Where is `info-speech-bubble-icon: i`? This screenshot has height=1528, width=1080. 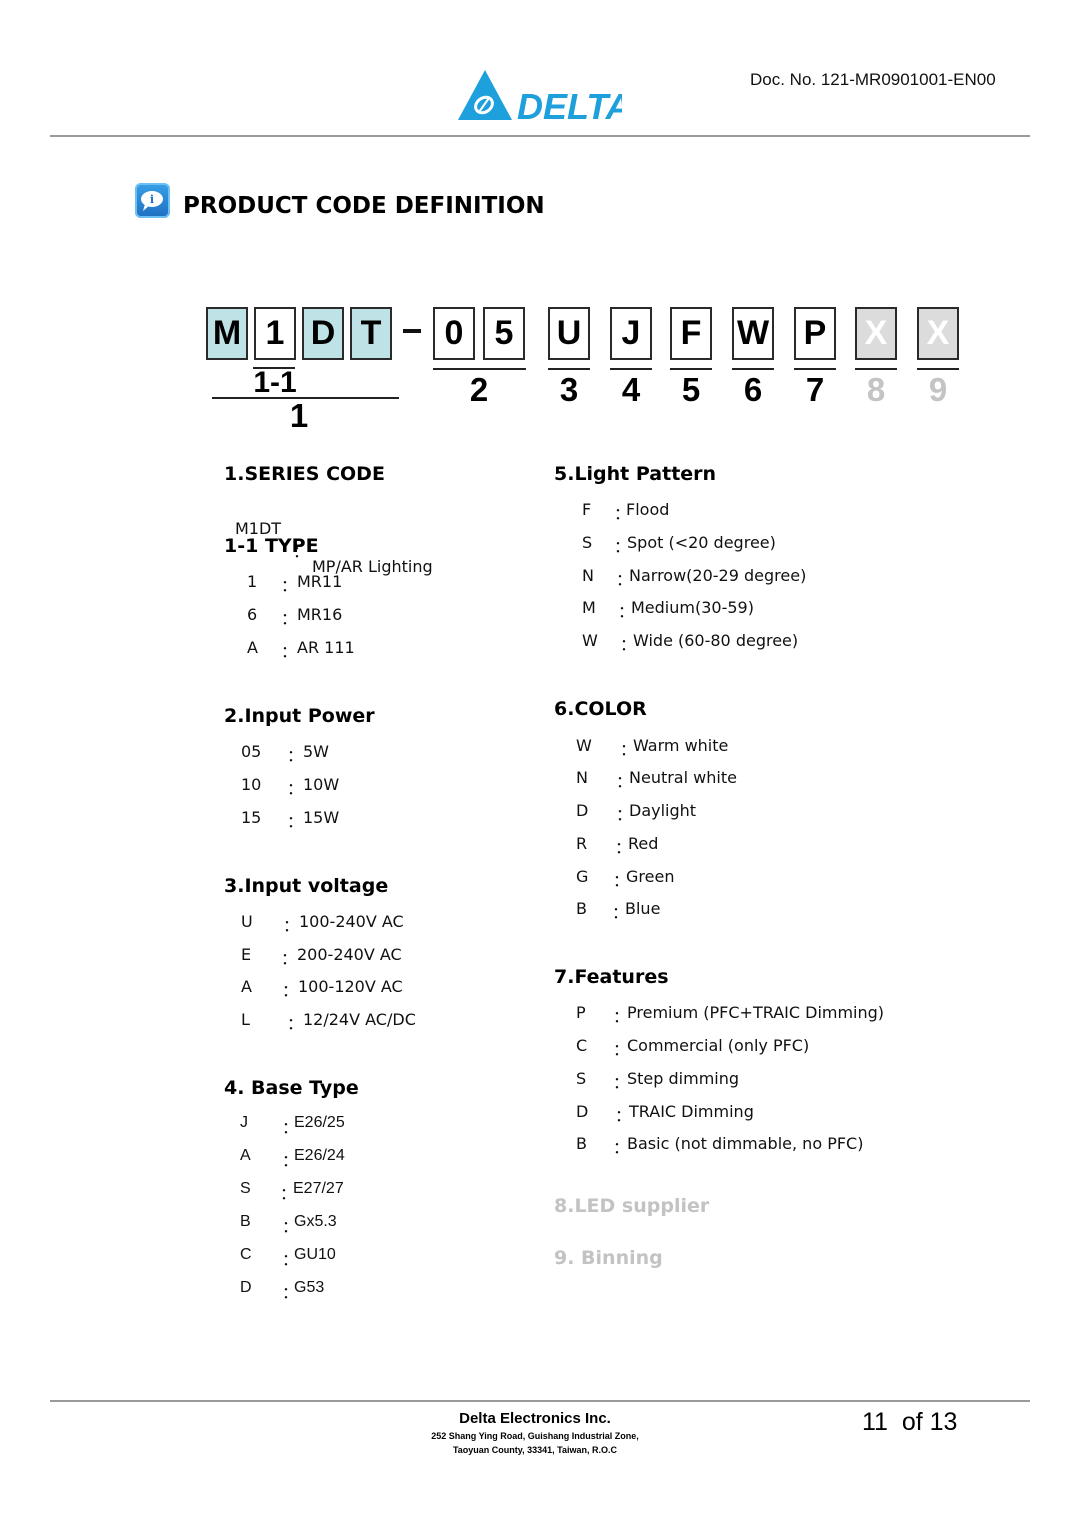 info-speech-bubble-icon: i is located at coordinates (152, 200).